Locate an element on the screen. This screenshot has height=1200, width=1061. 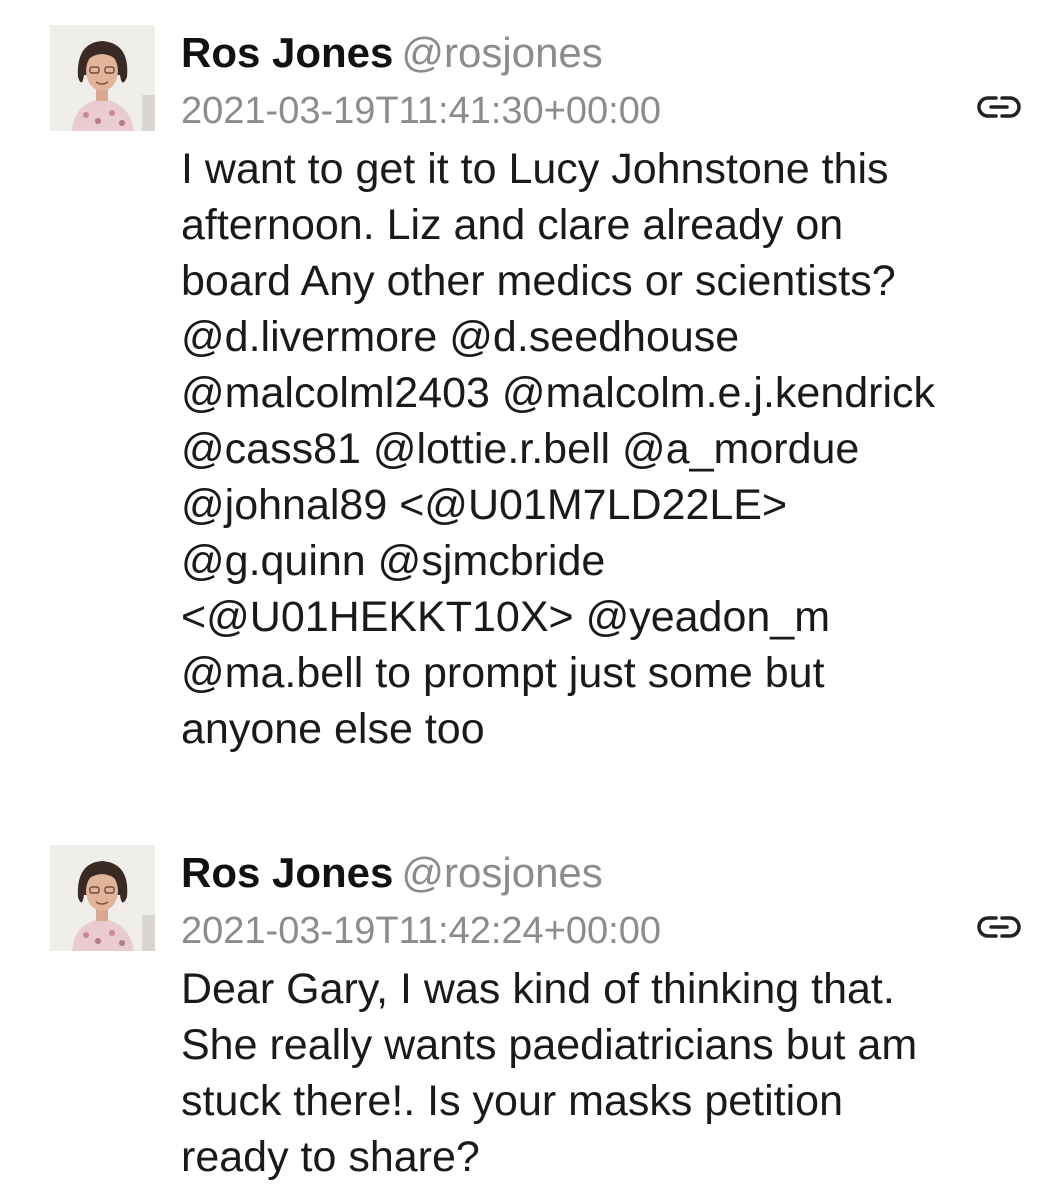
message-line: anyone else too is located at coordinates (333, 729).